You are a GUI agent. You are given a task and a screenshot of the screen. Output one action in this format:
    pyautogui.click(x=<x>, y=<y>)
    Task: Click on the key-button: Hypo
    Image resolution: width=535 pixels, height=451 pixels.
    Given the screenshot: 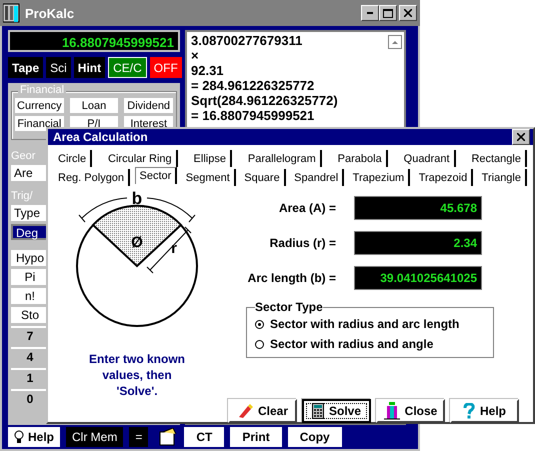 What is the action you would take?
    pyautogui.click(x=30, y=258)
    